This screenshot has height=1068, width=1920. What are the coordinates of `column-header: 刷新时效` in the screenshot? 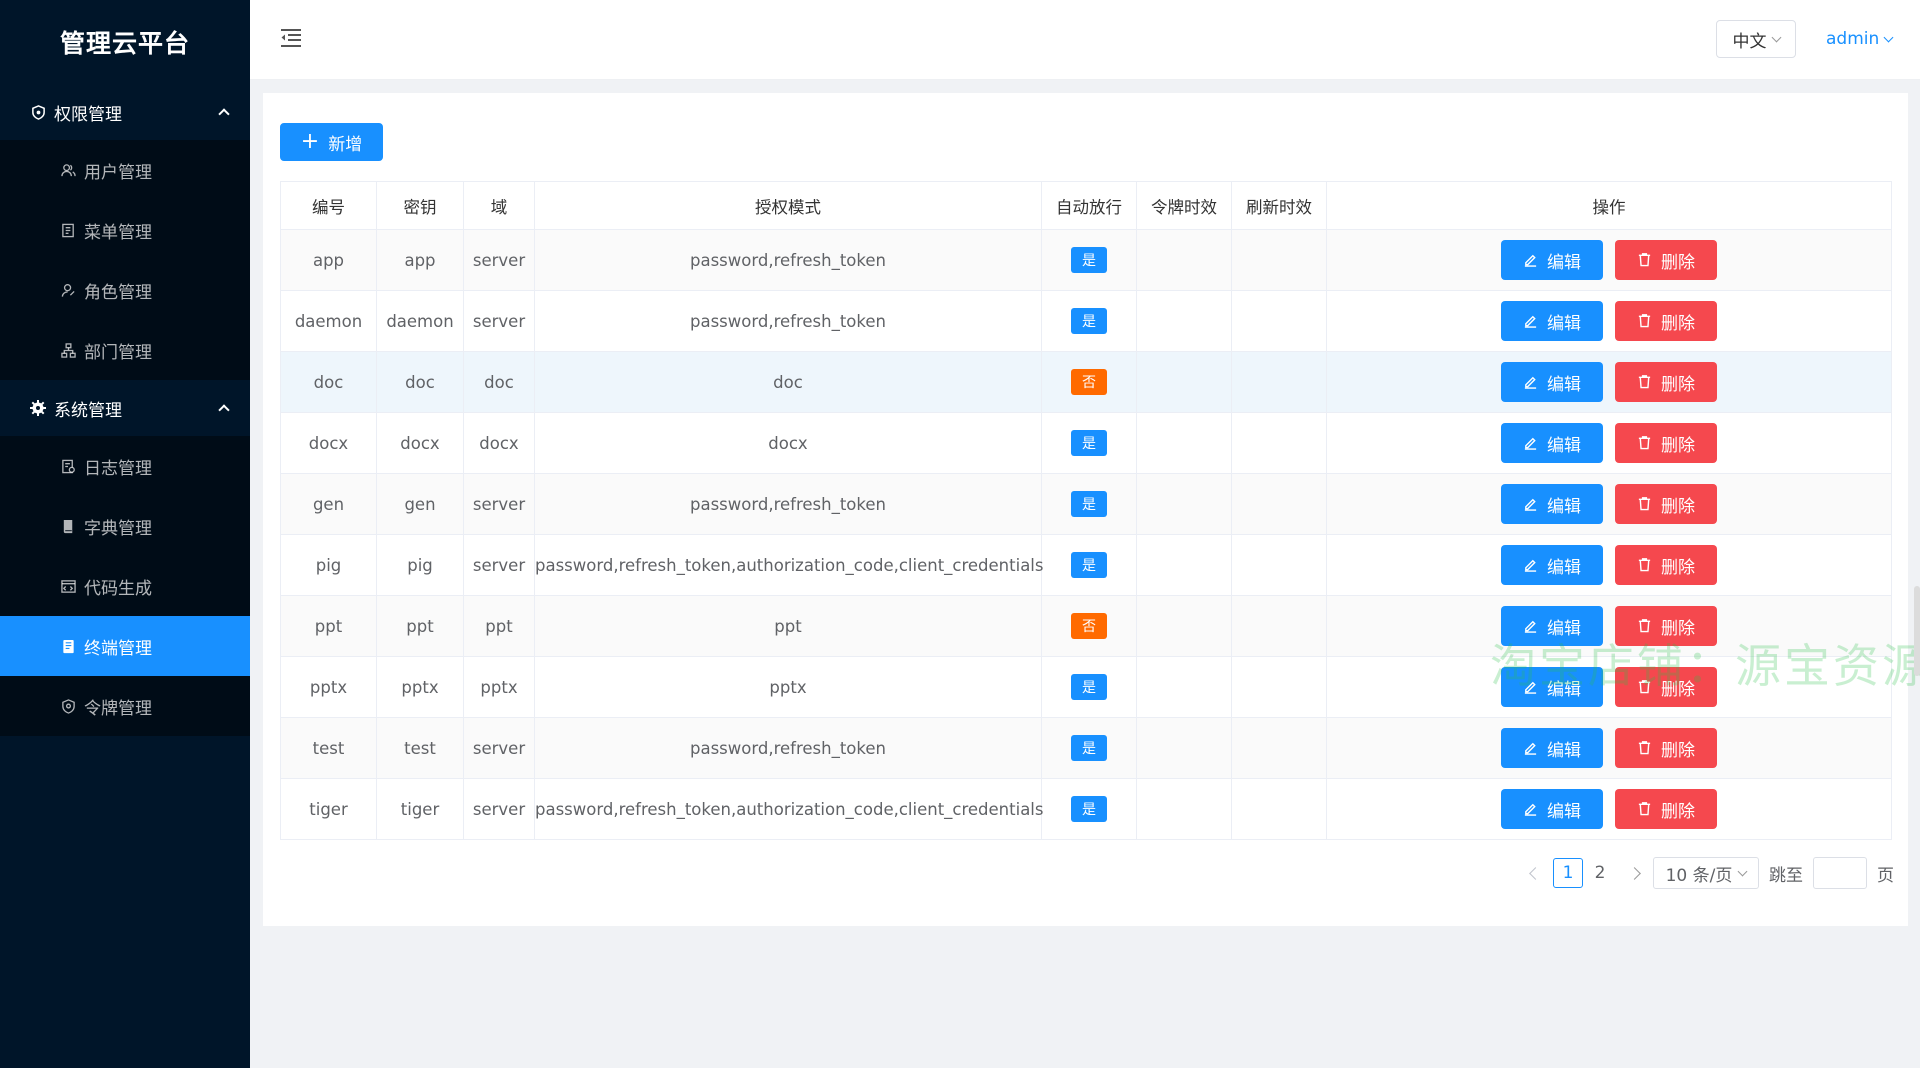 It's located at (1279, 205).